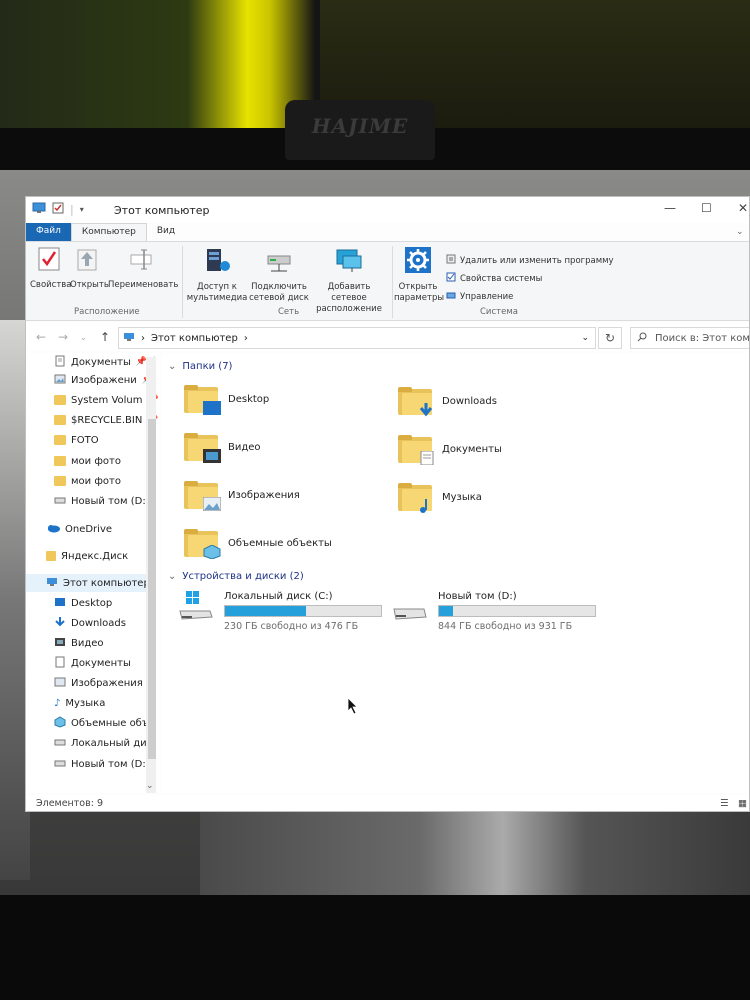  What do you see at coordinates (724, 803) in the screenshot?
I see `details-view-icon: ☰` at bounding box center [724, 803].